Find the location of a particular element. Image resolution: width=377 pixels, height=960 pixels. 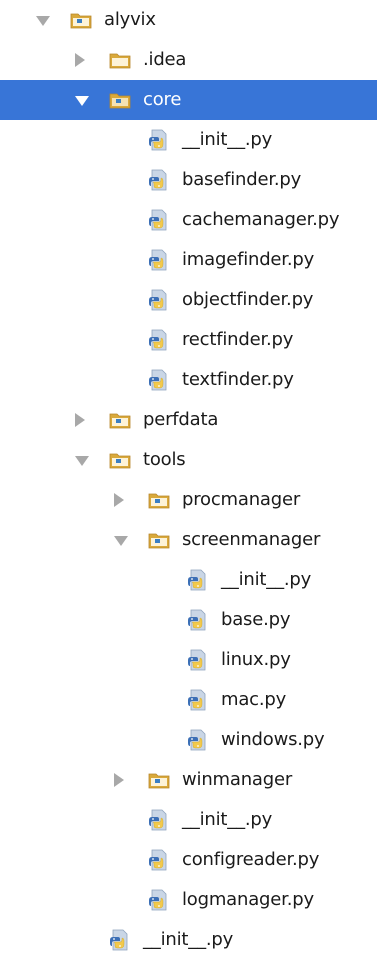

tree-item-label: windows.py is located at coordinates (273, 739).